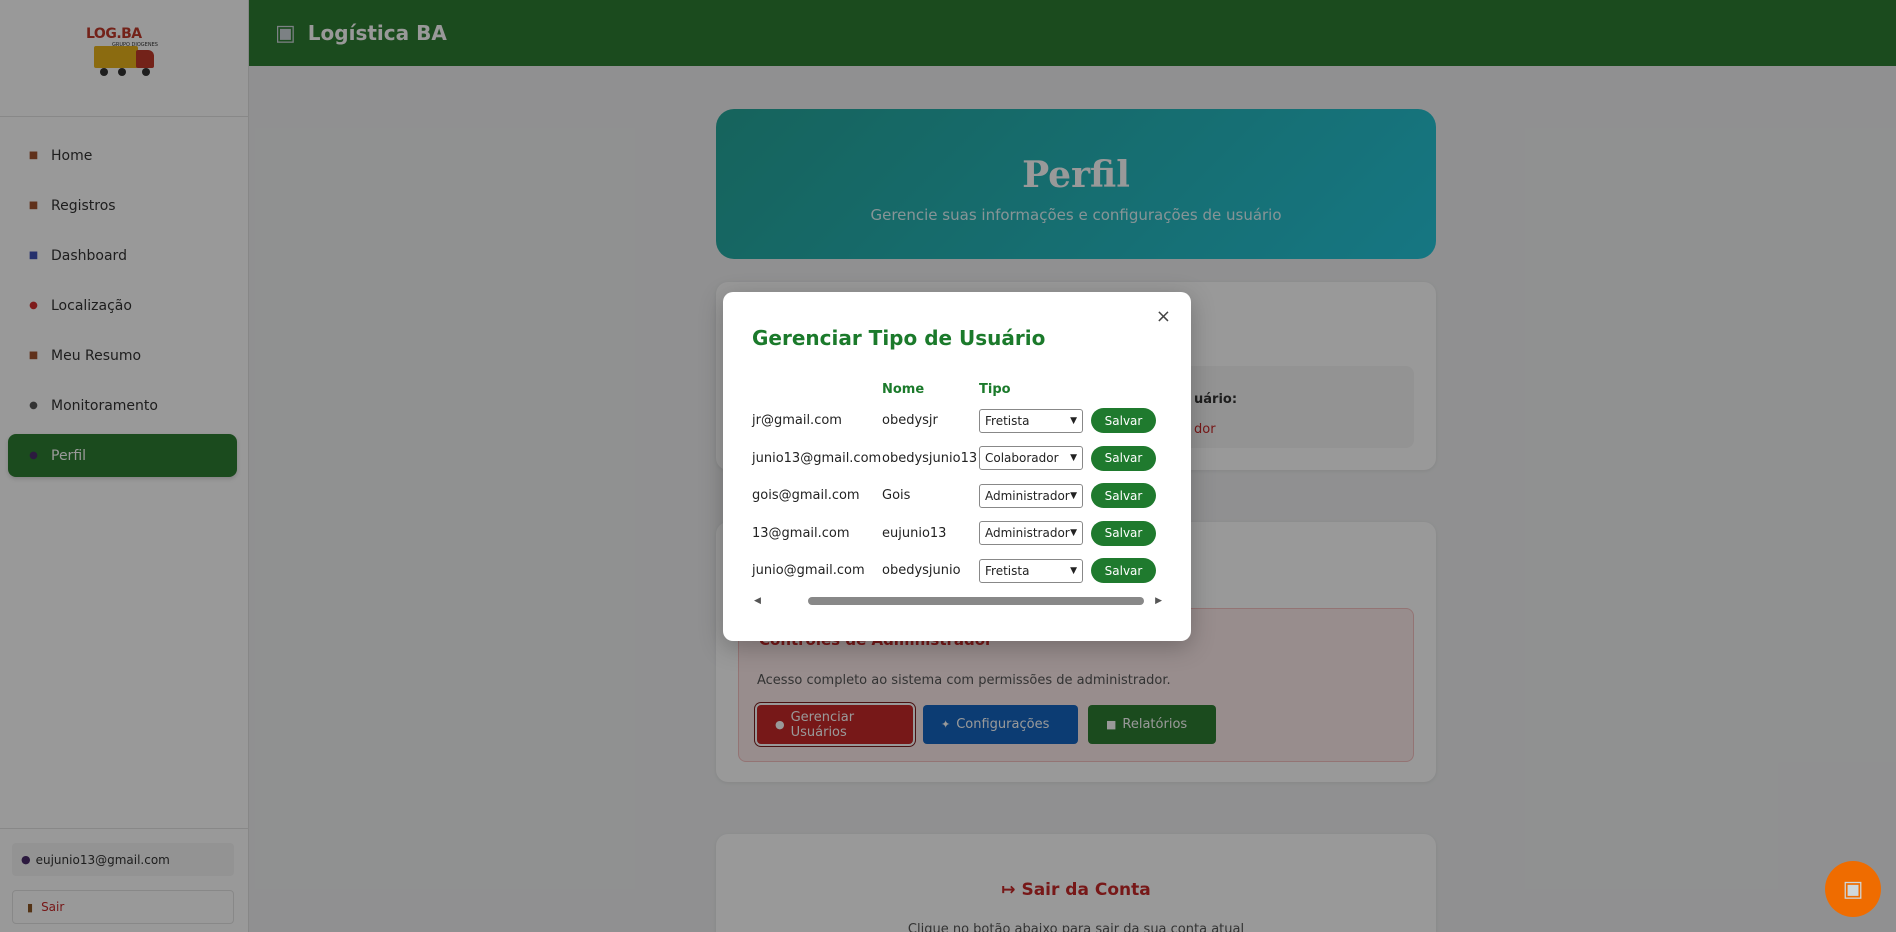  Describe the element at coordinates (801, 533) in the screenshot. I see `user-email-cell: 13@gmail.com` at that location.